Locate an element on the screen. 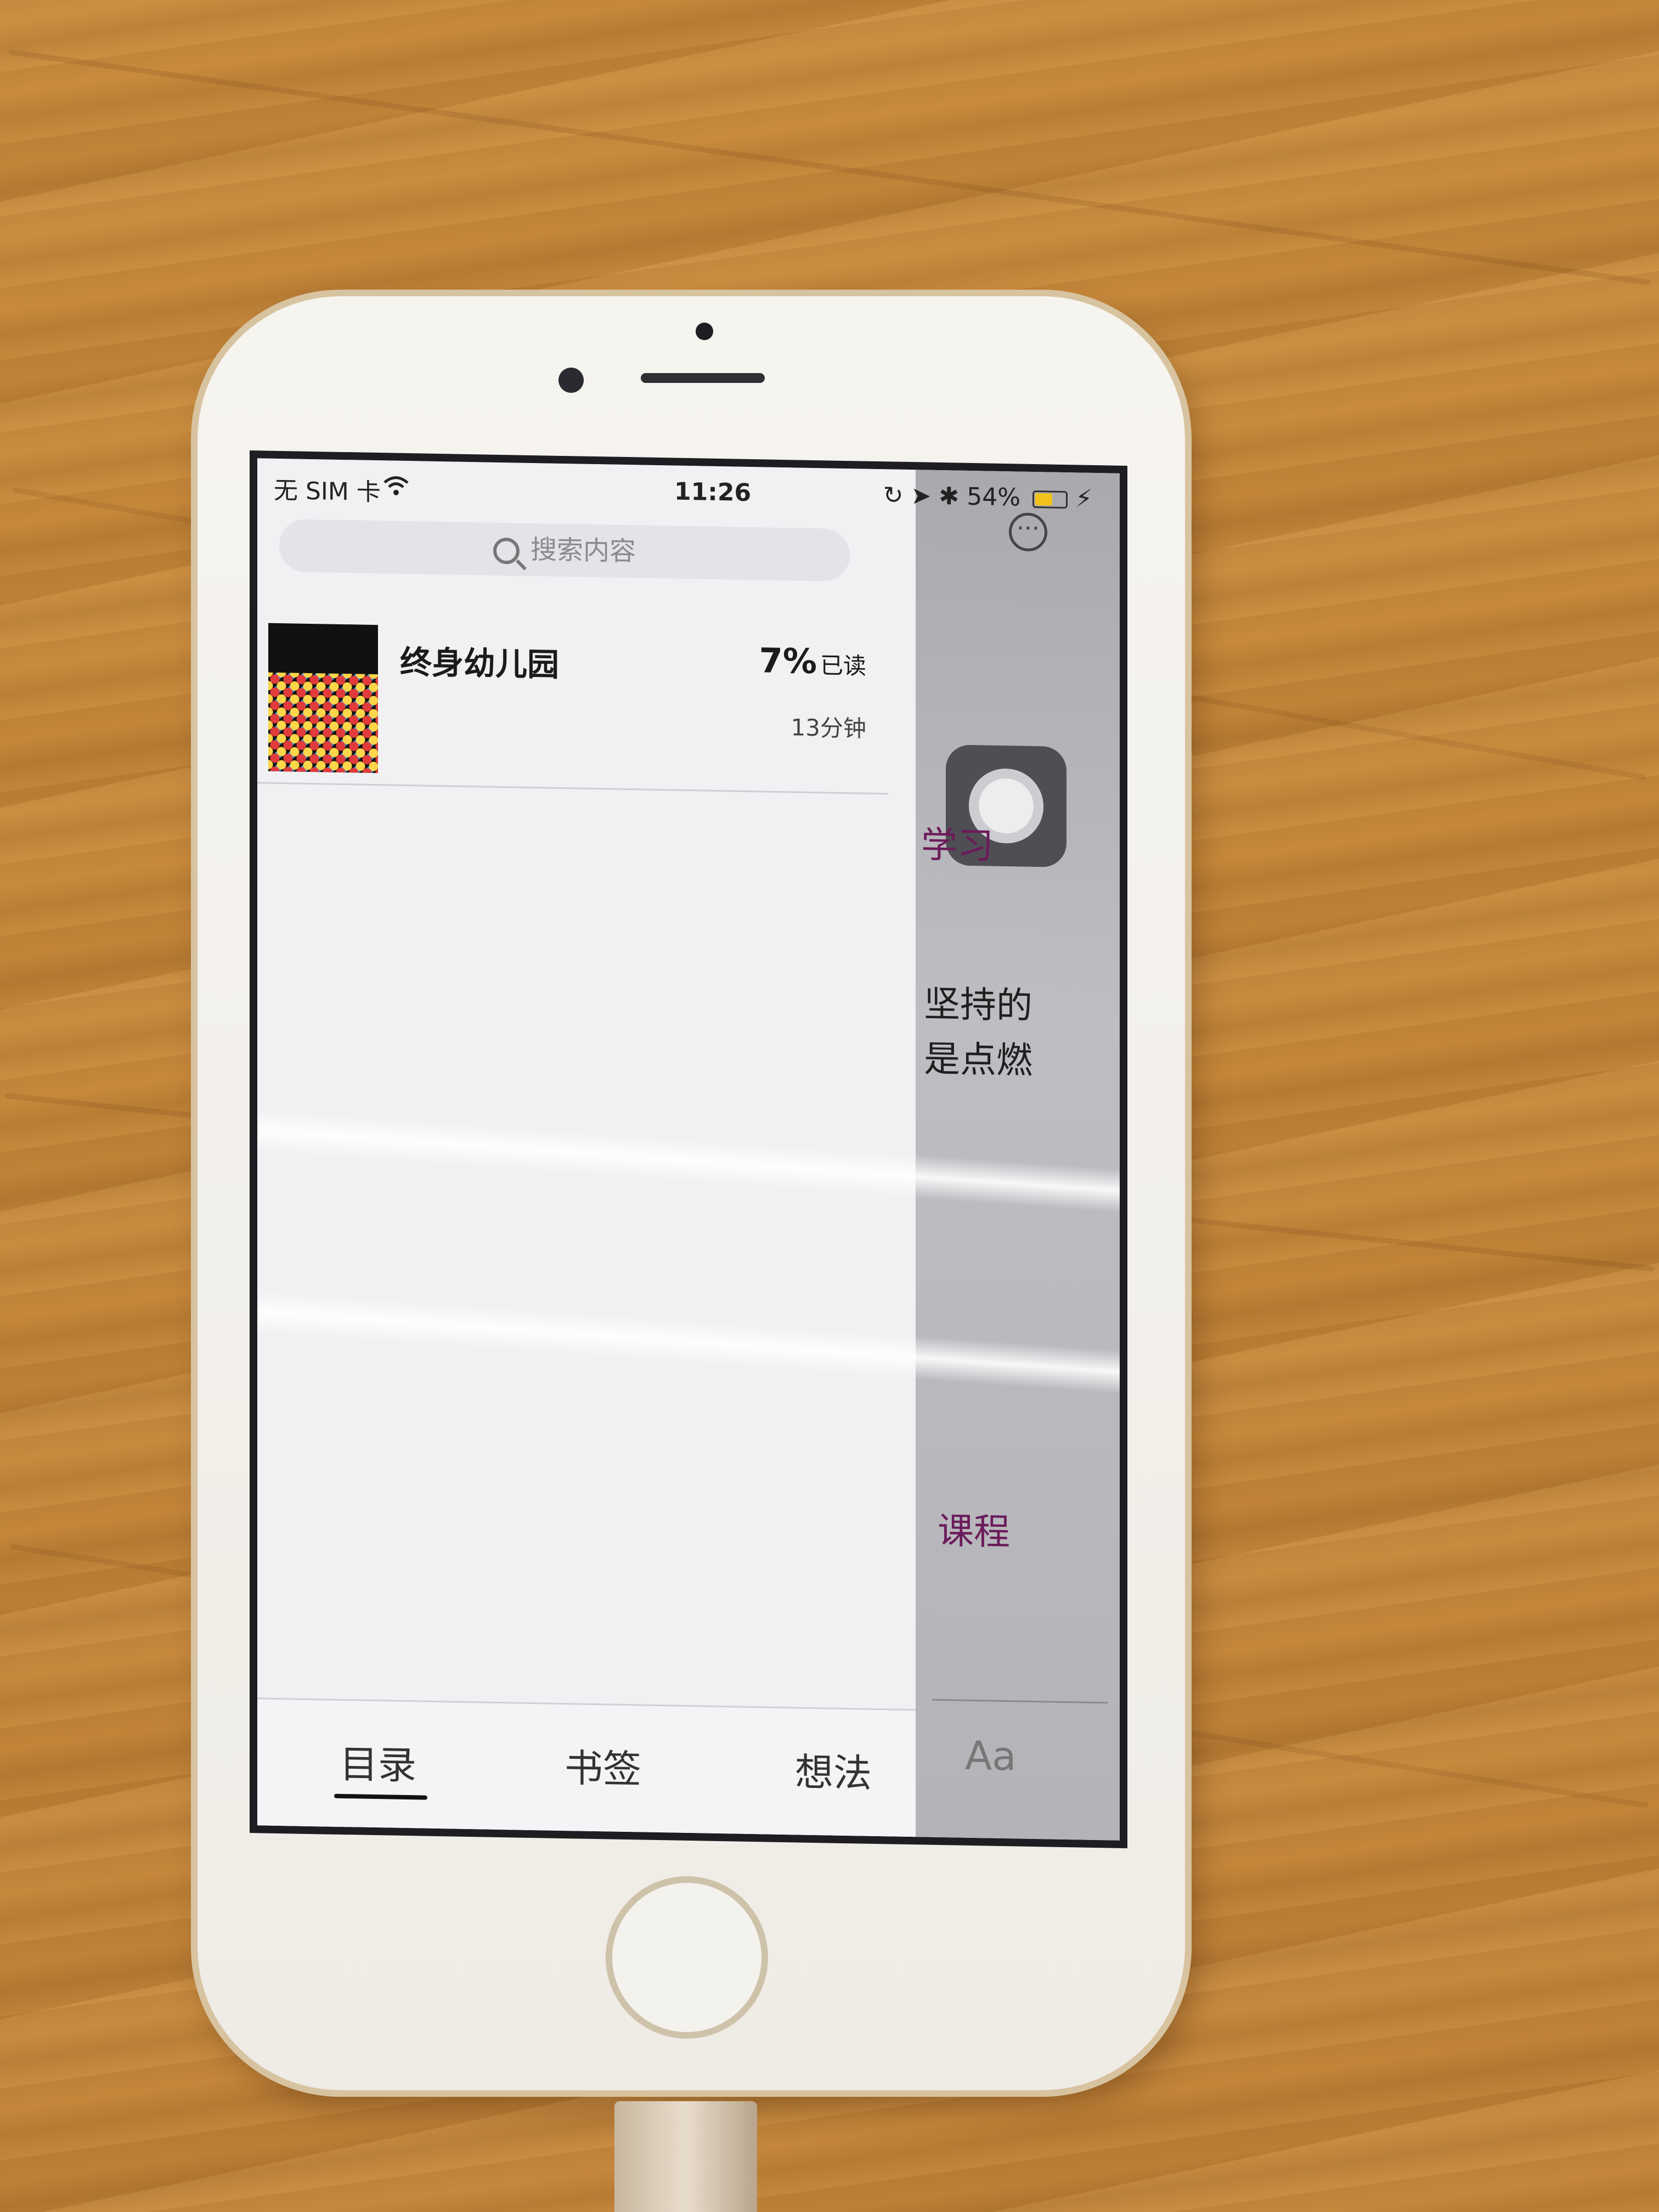  clock: 11:26 is located at coordinates (713, 492).